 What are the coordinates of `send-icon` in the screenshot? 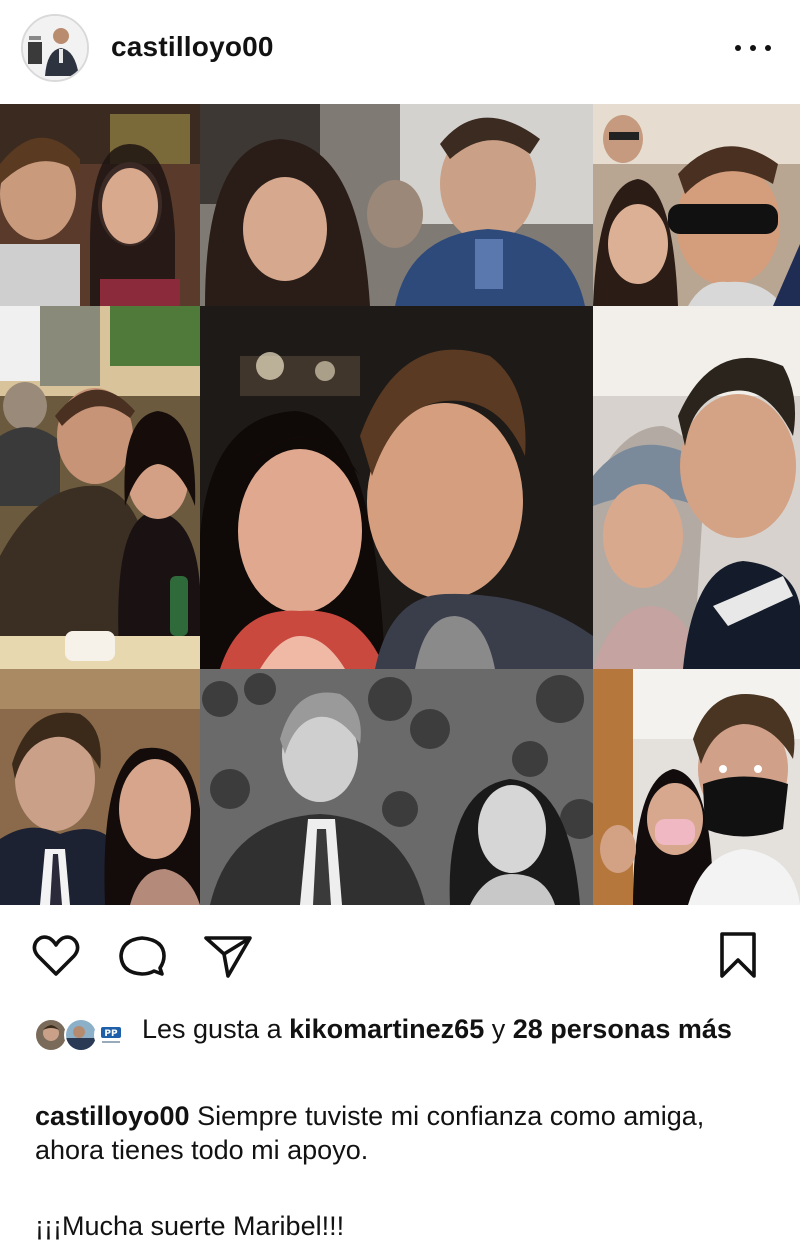 It's located at (228, 956).